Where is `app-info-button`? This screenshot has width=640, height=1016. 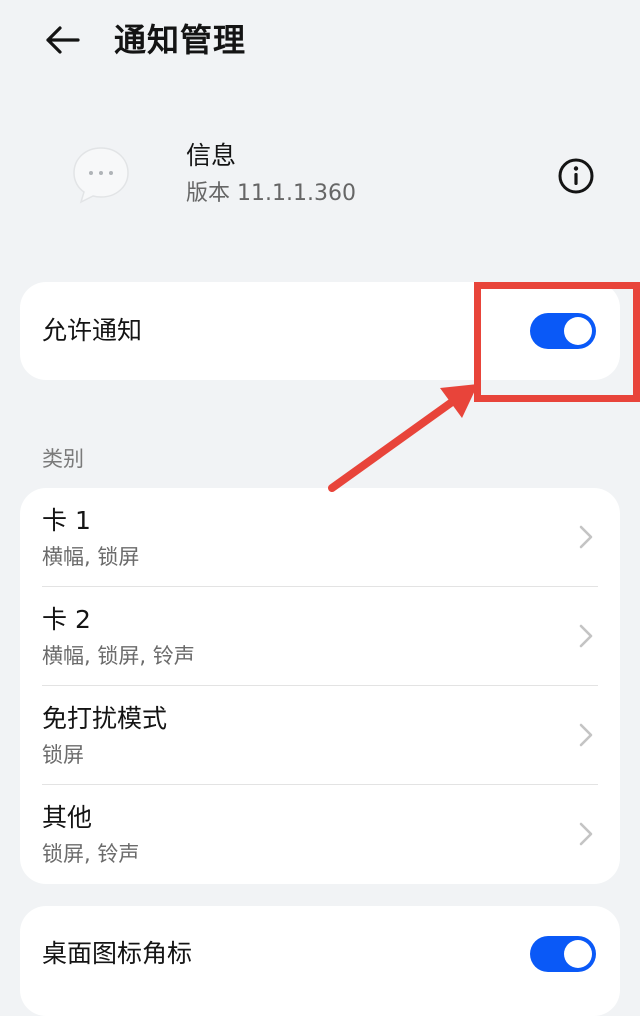
app-info-button is located at coordinates (576, 176).